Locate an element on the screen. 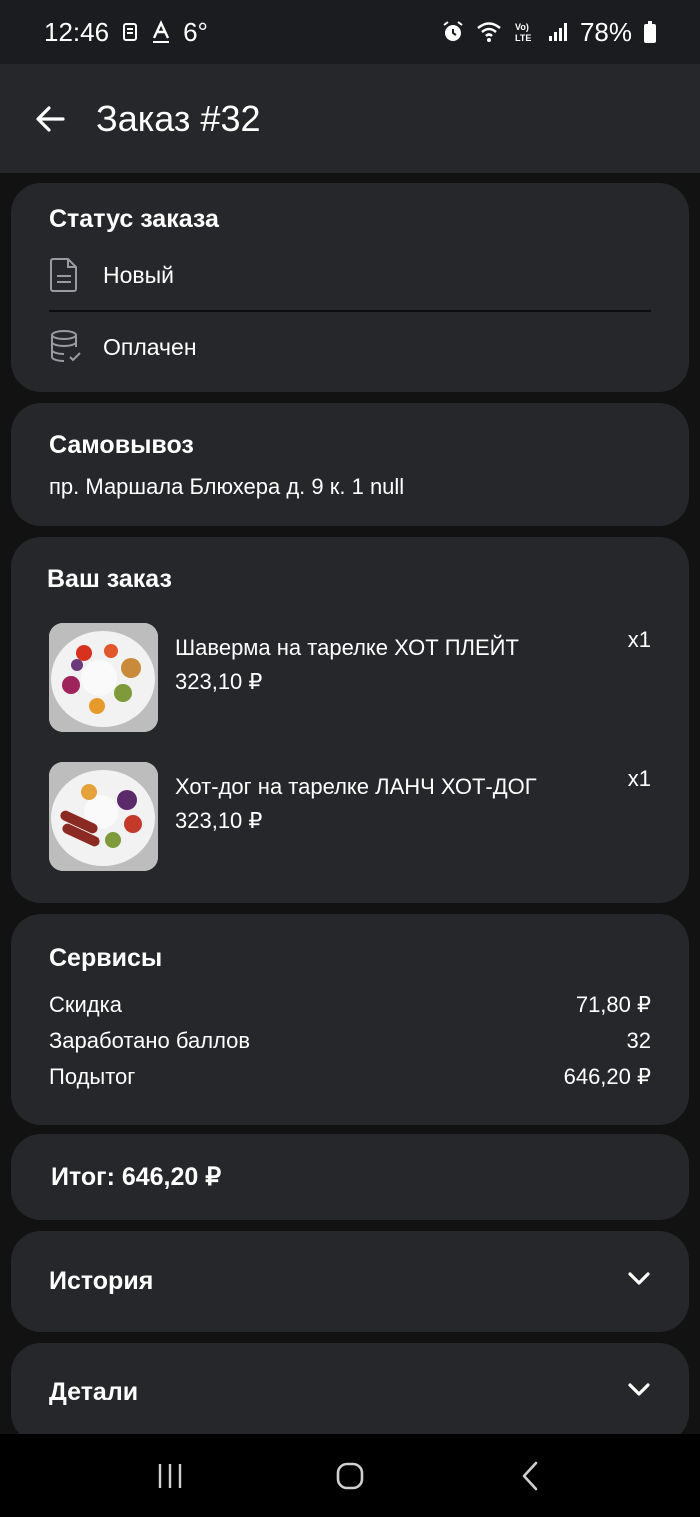 This screenshot has height=1517, width=700. total-card: Итог: 646,20 ₽ is located at coordinates (350, 1177).